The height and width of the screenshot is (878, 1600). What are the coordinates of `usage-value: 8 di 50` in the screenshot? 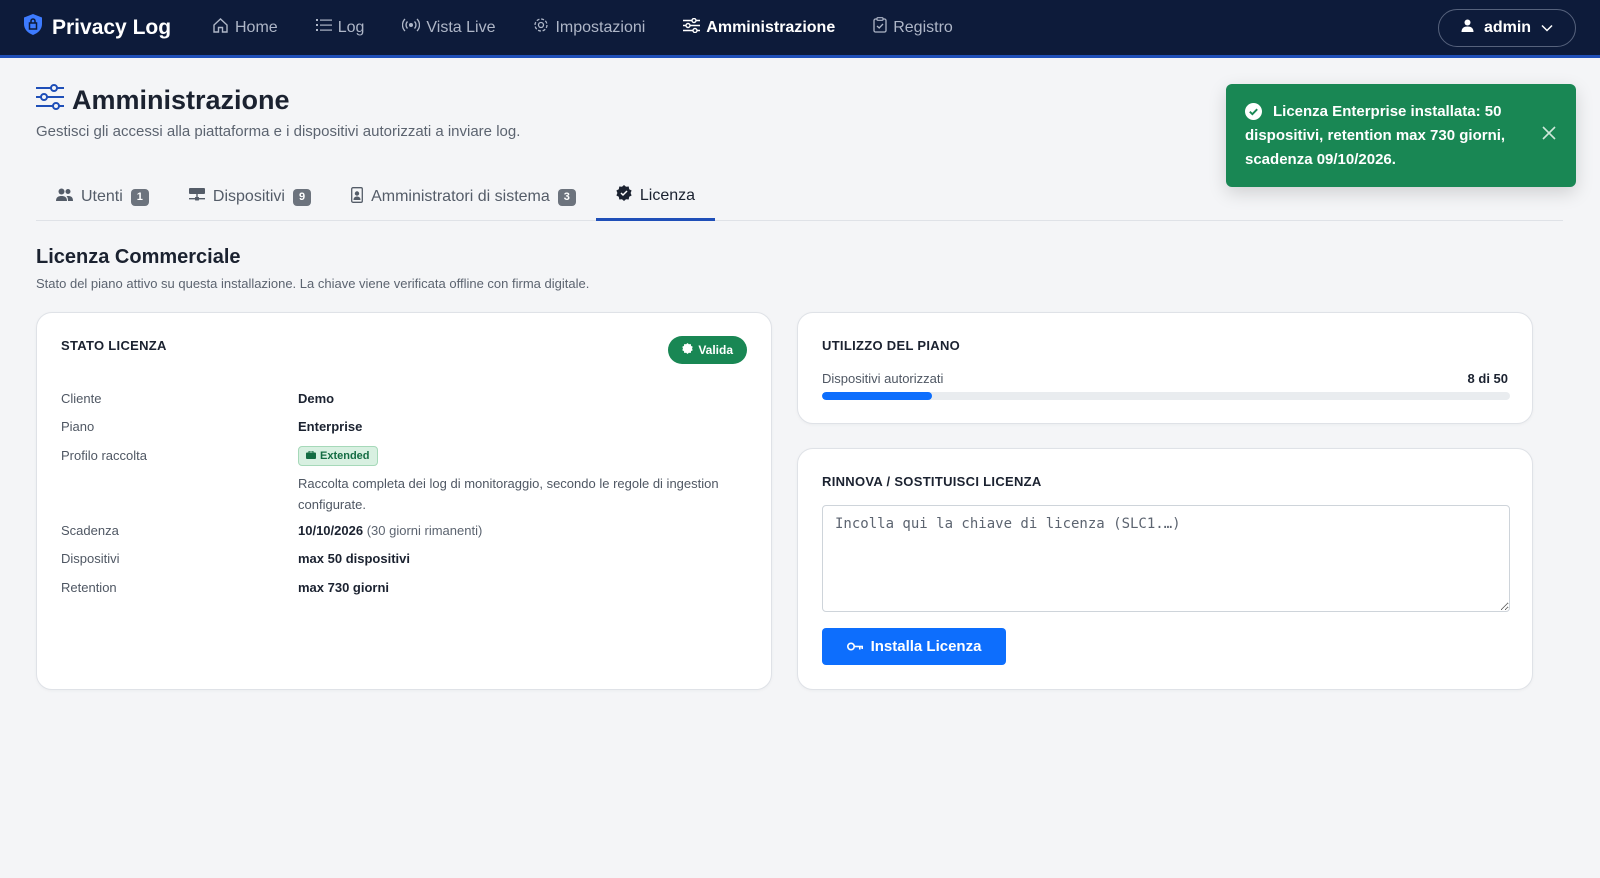 It's located at (1487, 378).